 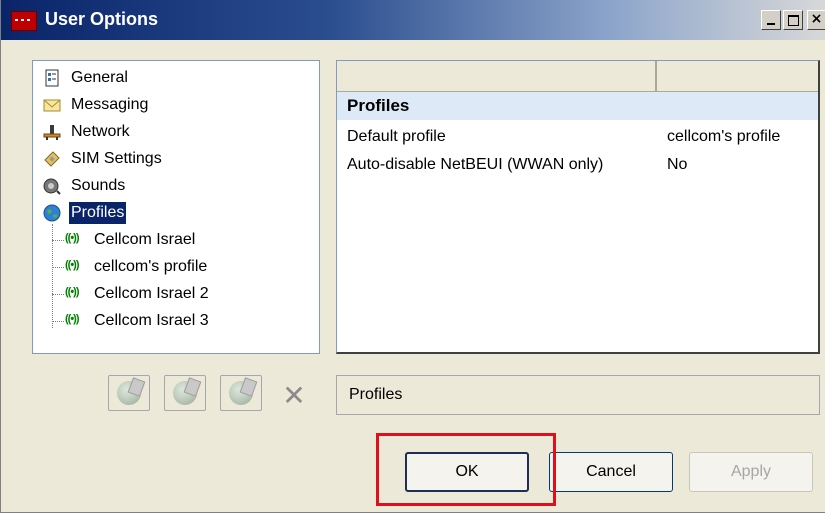 What do you see at coordinates (100, 131) in the screenshot?
I see `tree-item-label: Network` at bounding box center [100, 131].